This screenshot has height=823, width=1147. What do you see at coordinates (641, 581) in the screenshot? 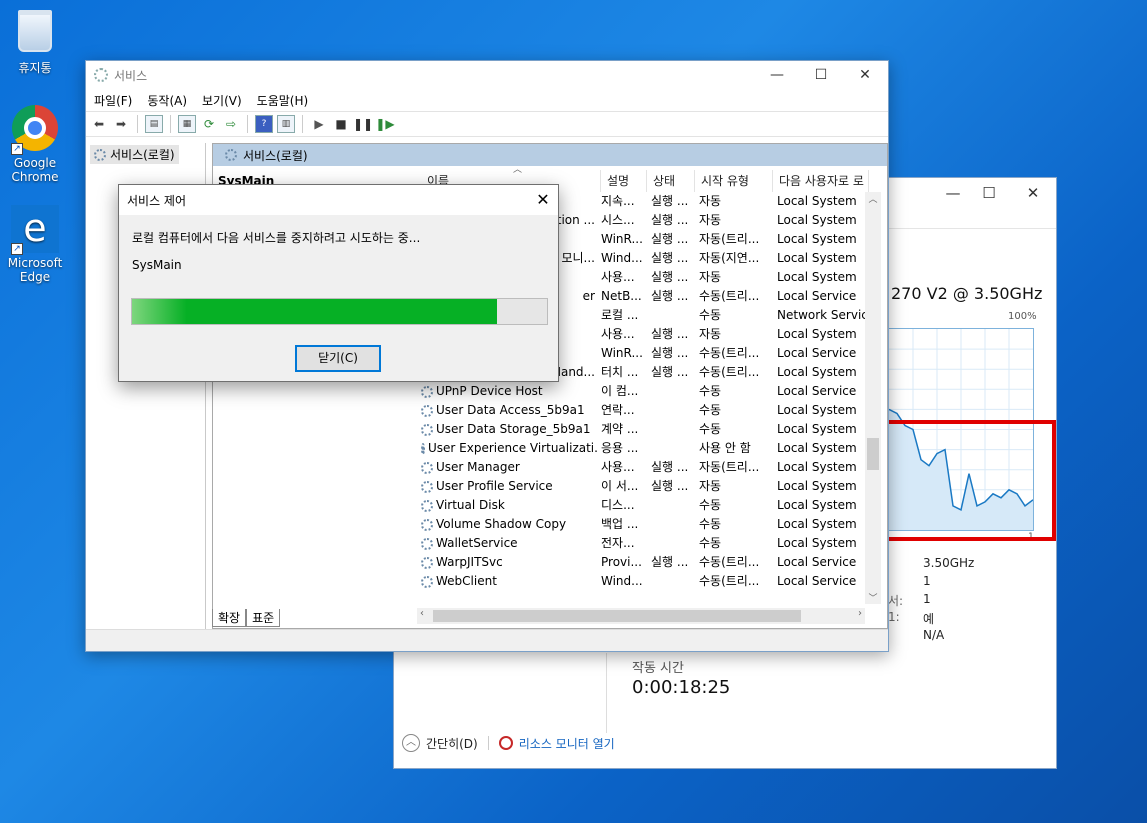
I see `table-row: WebClient Wind... 수동(트리... Local Service` at bounding box center [641, 581].